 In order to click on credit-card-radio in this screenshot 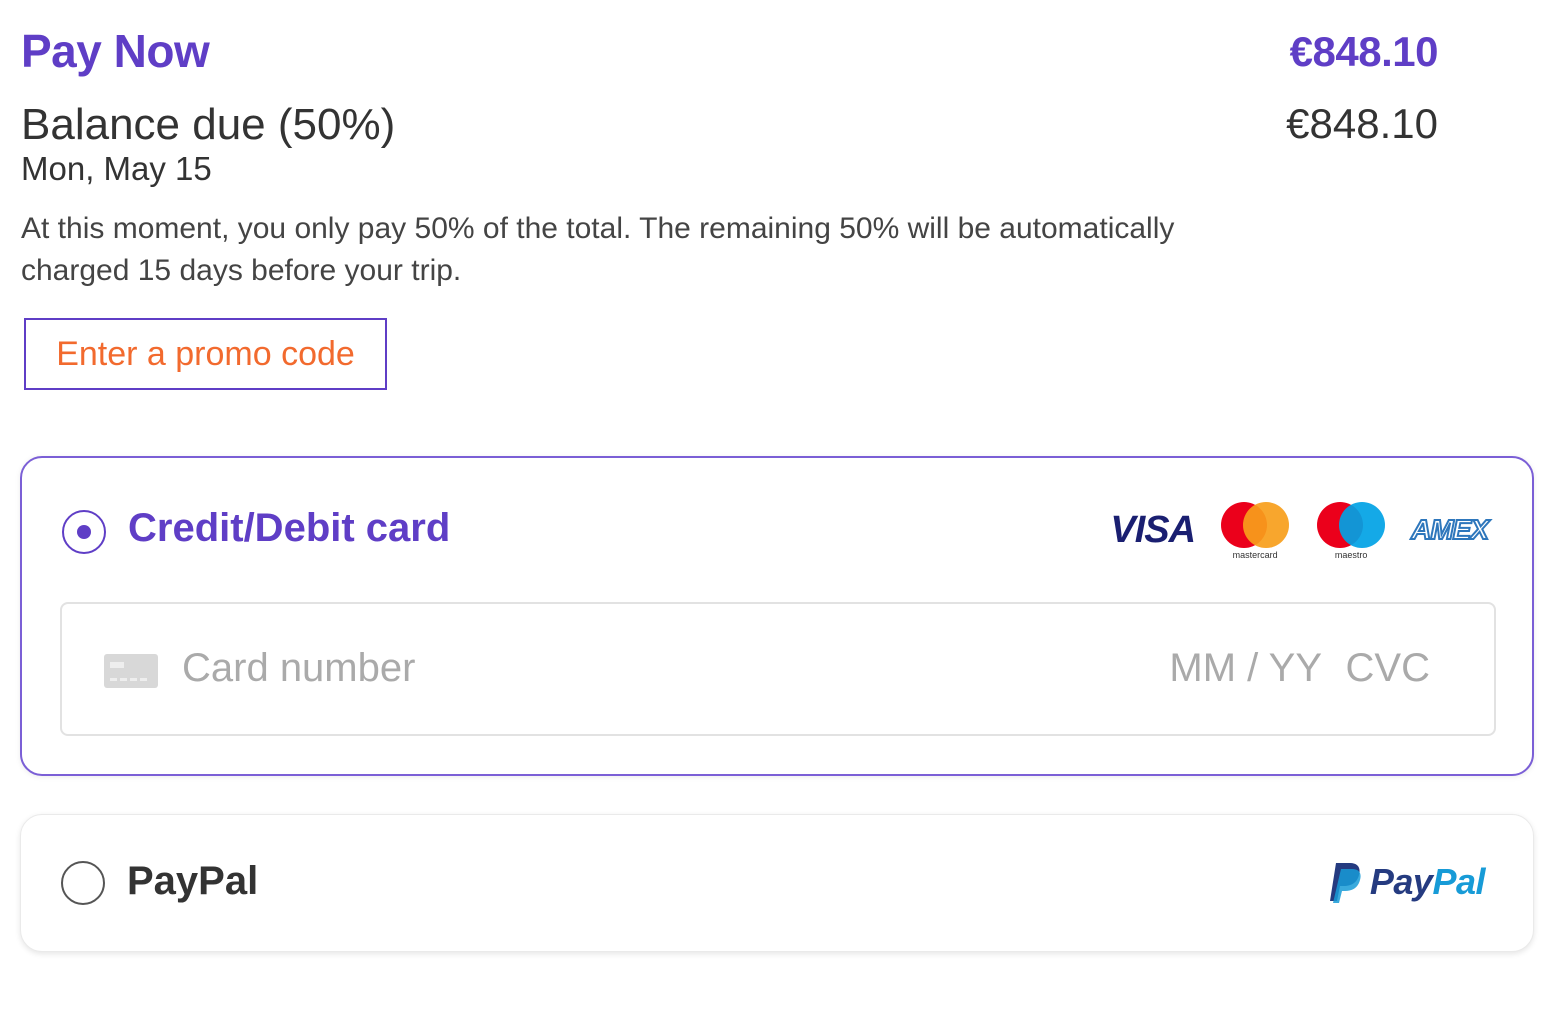, I will do `click(84, 532)`.